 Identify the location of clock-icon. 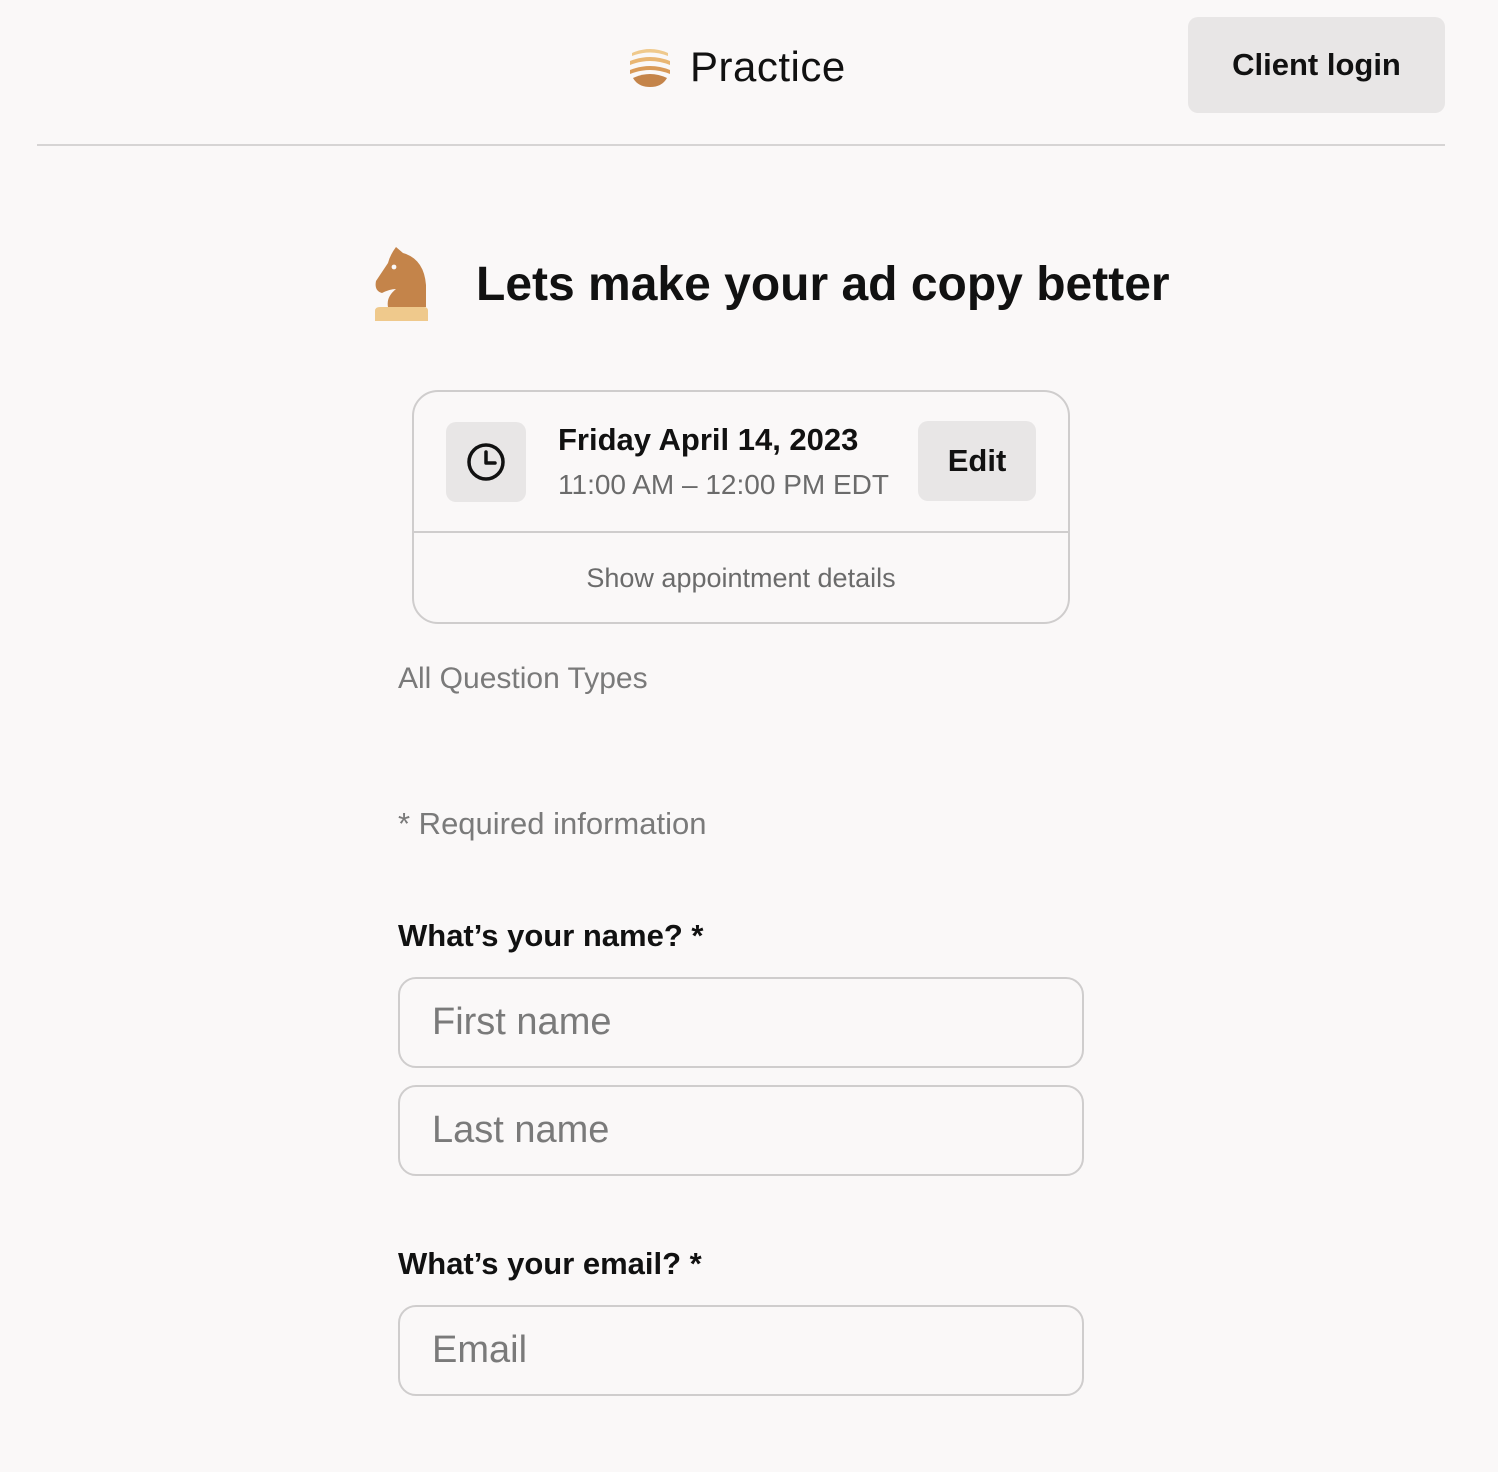
(486, 462).